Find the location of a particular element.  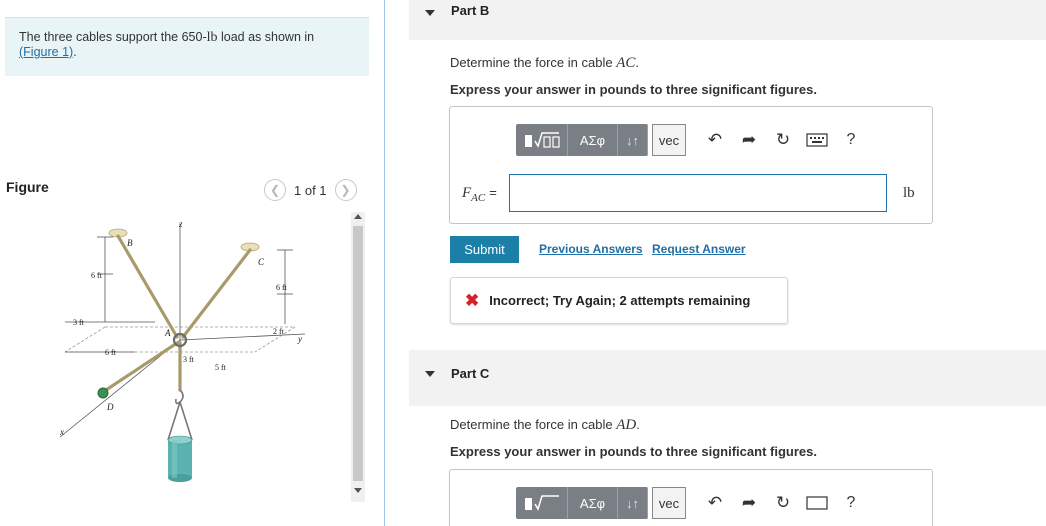

label-y: y is located at coordinates (299, 339).